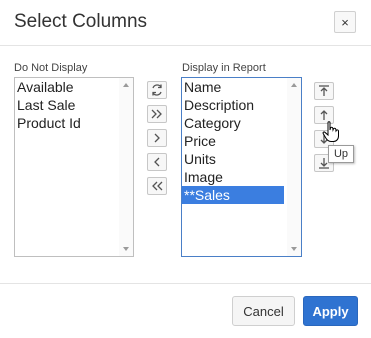 This screenshot has width=371, height=338. Describe the element at coordinates (241, 105) in the screenshot. I see `list-item: Description` at that location.